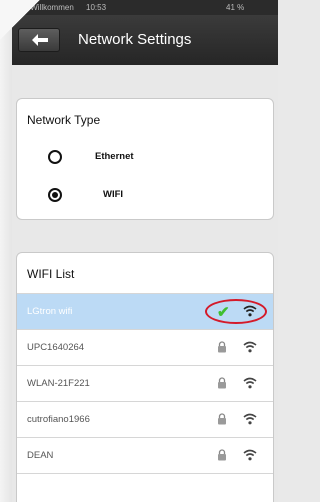  I want to click on wifi-list-title: WIFI List, so click(51, 274).